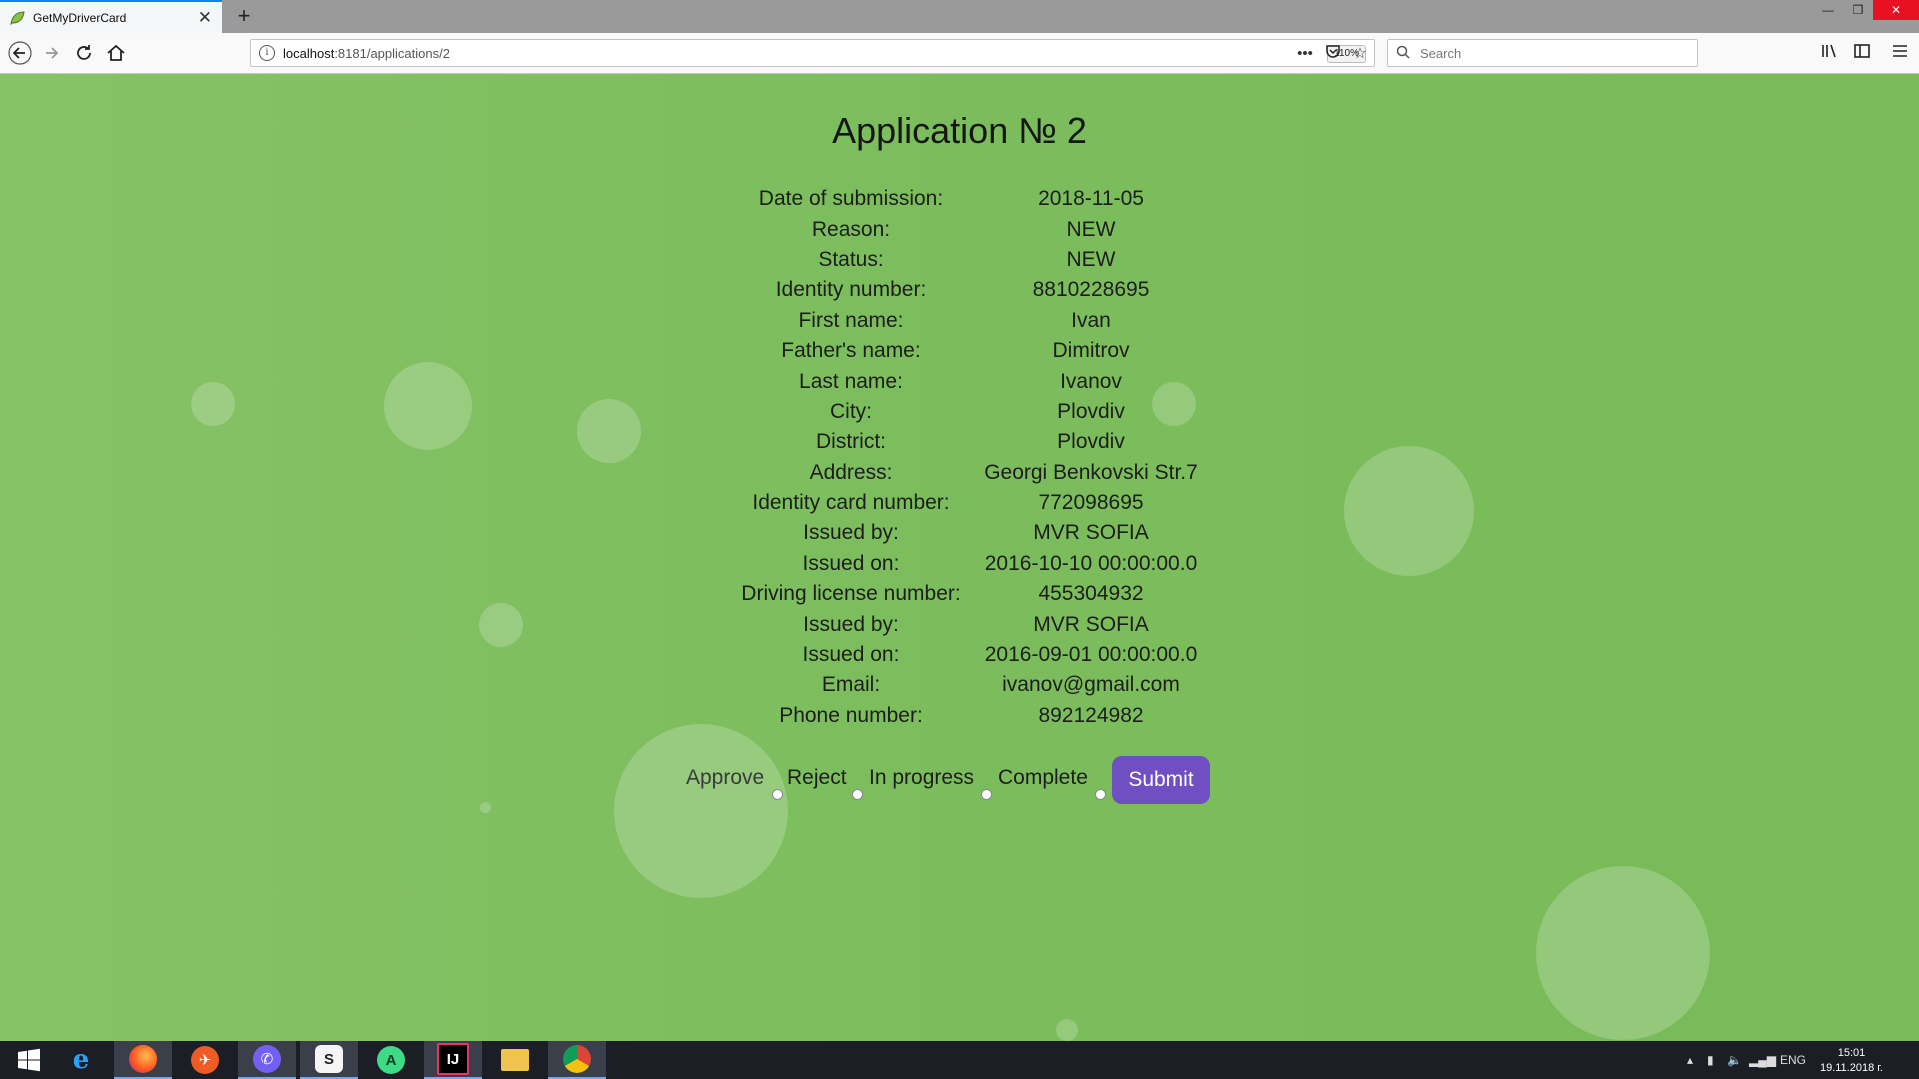 The width and height of the screenshot is (1919, 1079). Describe the element at coordinates (1091, 594) in the screenshot. I see `field-value: 455304932` at that location.